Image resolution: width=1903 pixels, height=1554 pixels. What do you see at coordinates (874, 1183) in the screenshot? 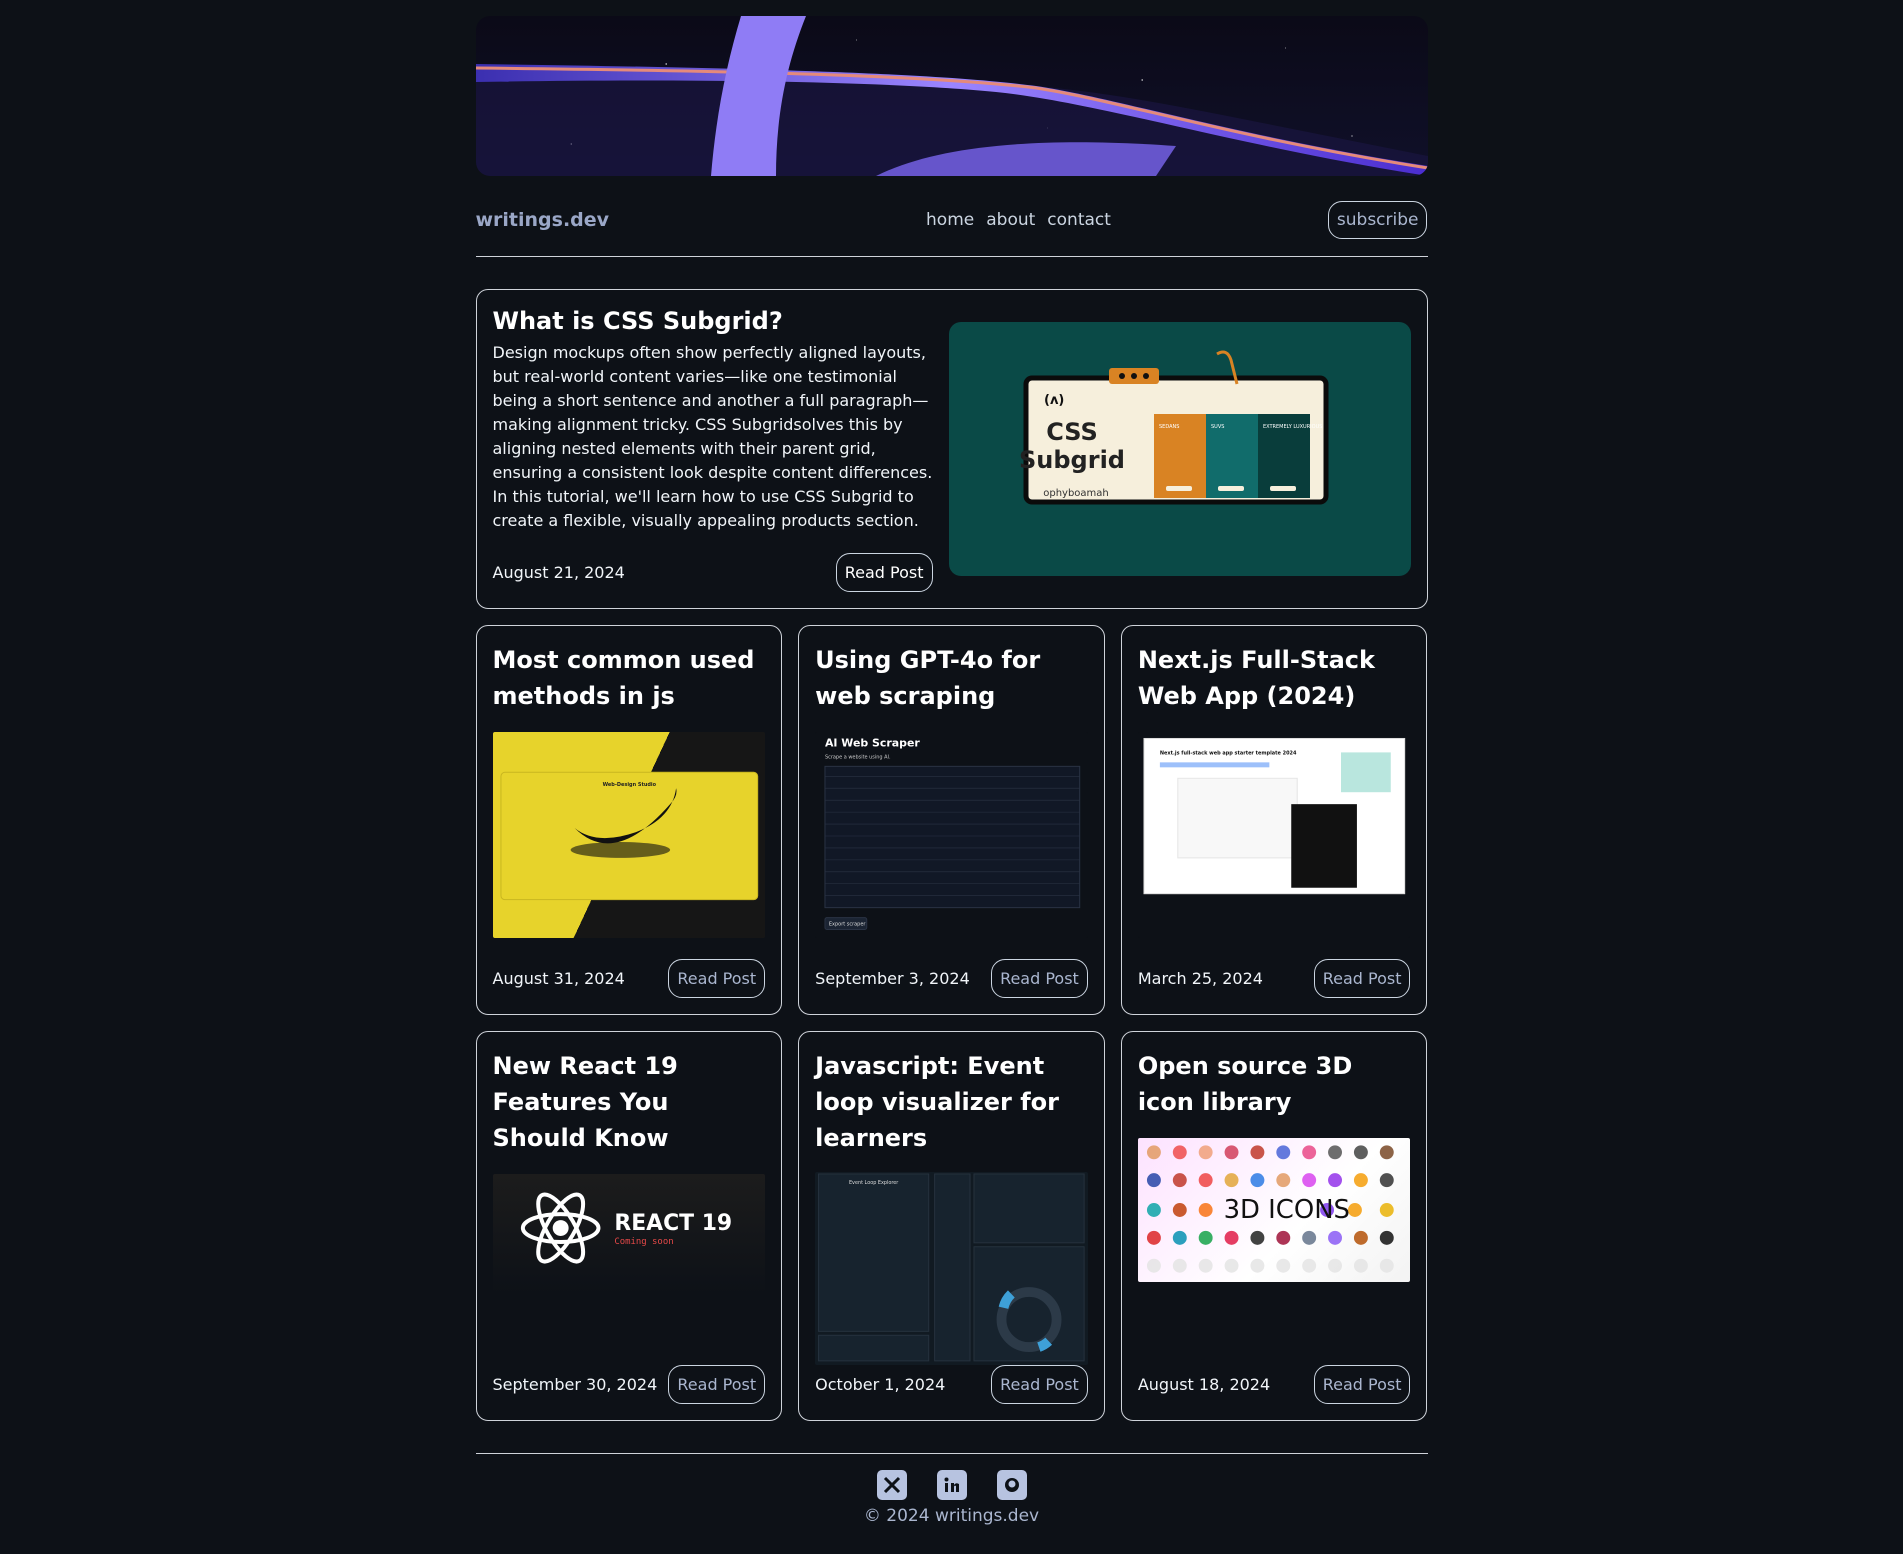
I see `thumb-heading: Event Loop Explorer` at bounding box center [874, 1183].